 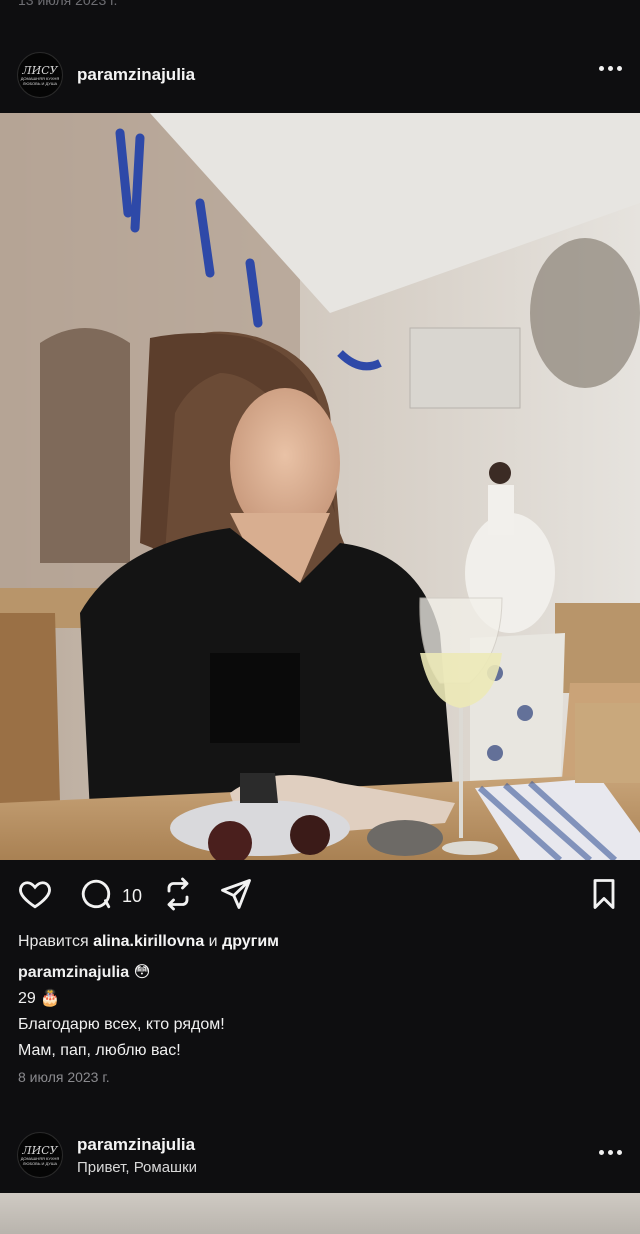 What do you see at coordinates (604, 896) in the screenshot?
I see `bookmark-icon` at bounding box center [604, 896].